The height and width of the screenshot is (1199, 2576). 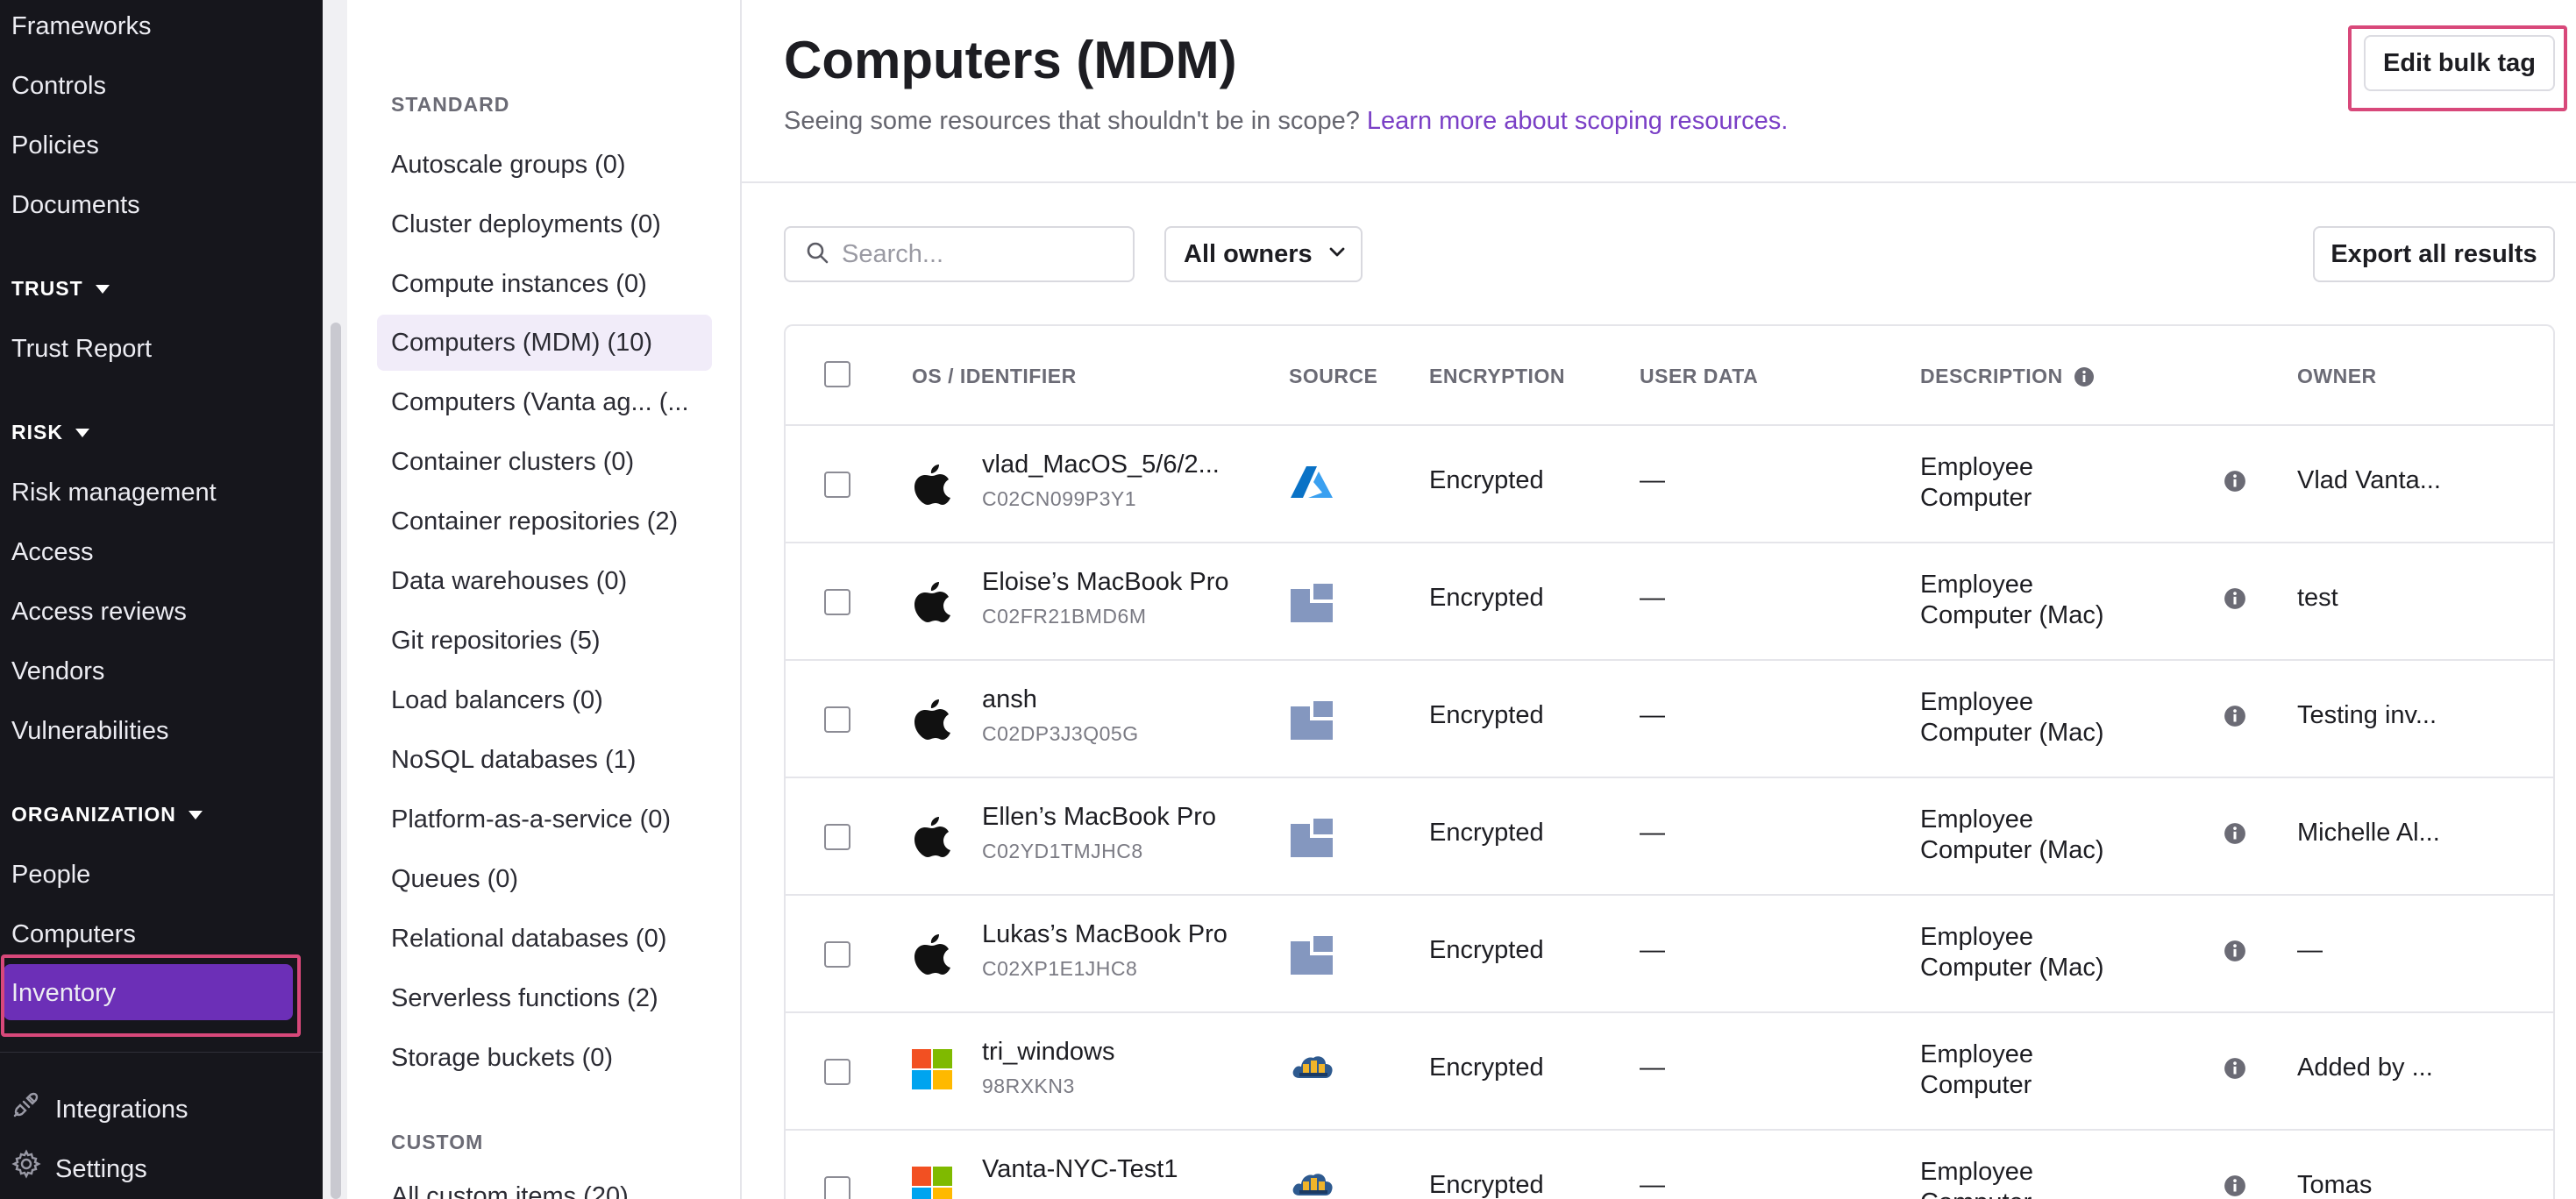 I want to click on resource-item: Compute instances (0), so click(x=519, y=284).